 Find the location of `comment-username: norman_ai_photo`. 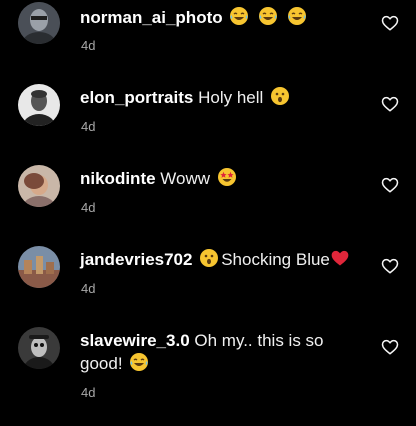

comment-username: norman_ai_photo is located at coordinates (151, 17).